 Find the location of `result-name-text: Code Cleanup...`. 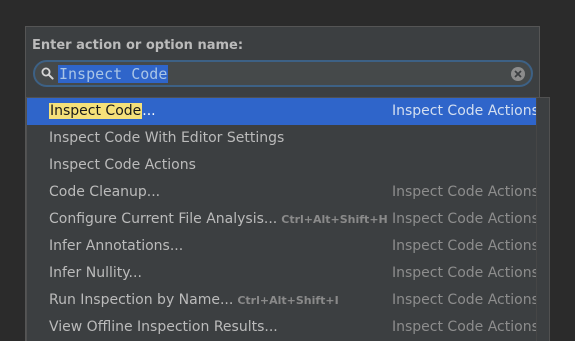

result-name-text: Code Cleanup... is located at coordinates (105, 192).